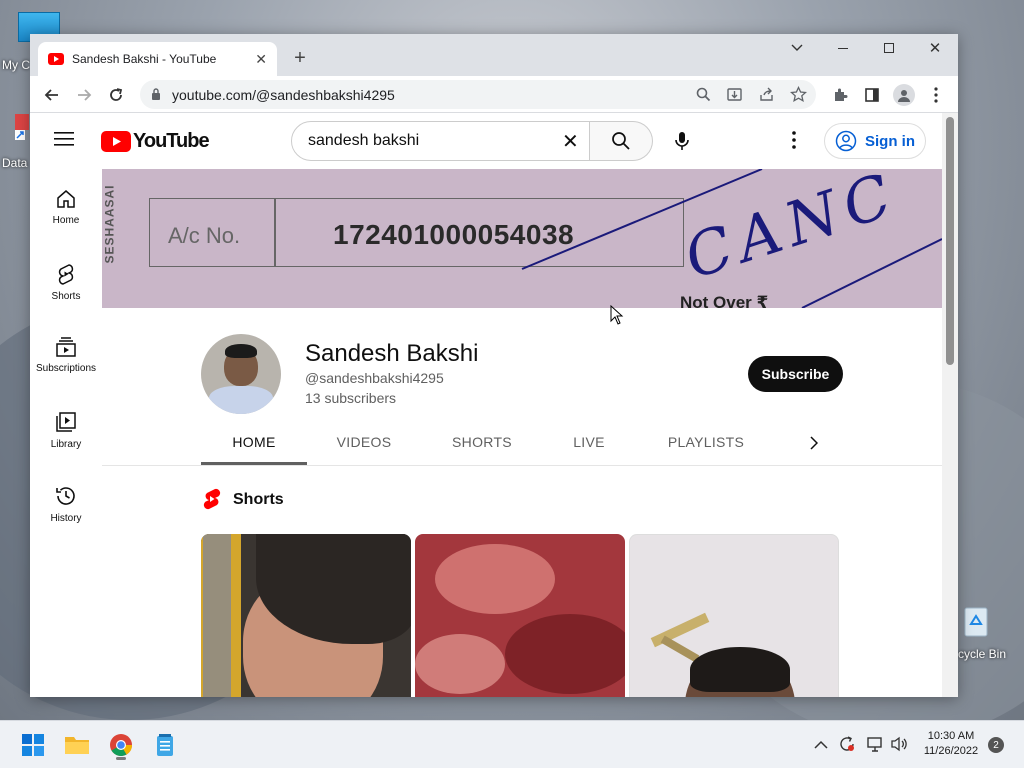 The image size is (1024, 768). I want to click on taskbar: 10:30 AM 11/26/2022 2, so click(512, 744).